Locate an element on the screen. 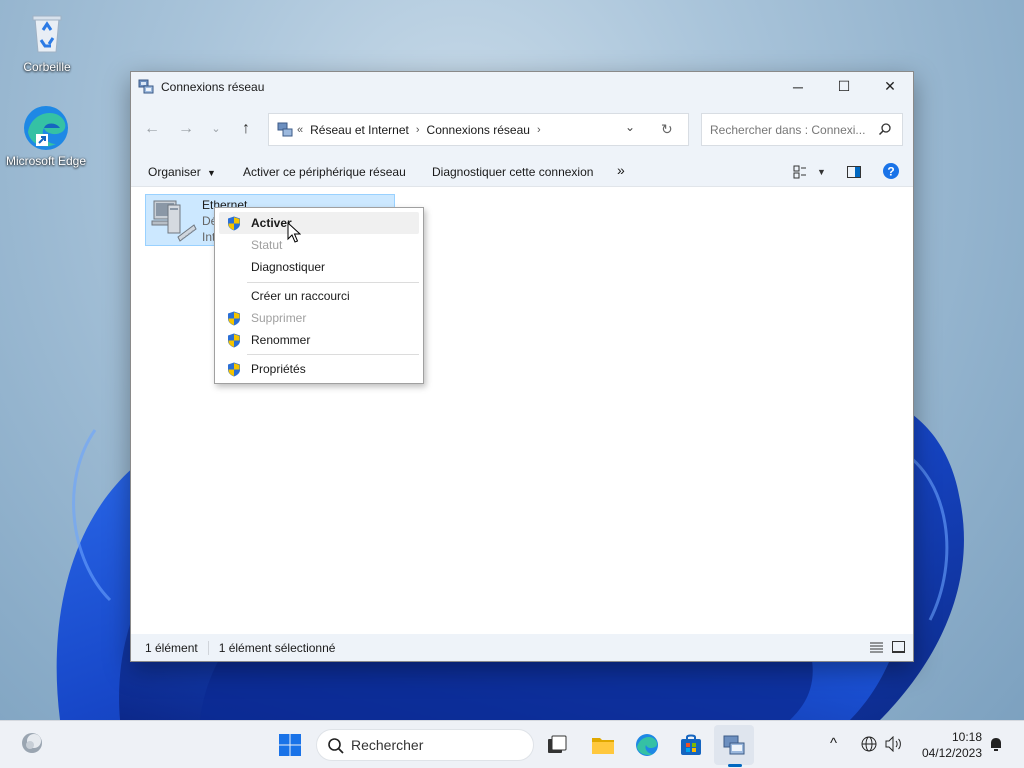 The width and height of the screenshot is (1024, 768). help-icon: ? is located at coordinates (891, 172).